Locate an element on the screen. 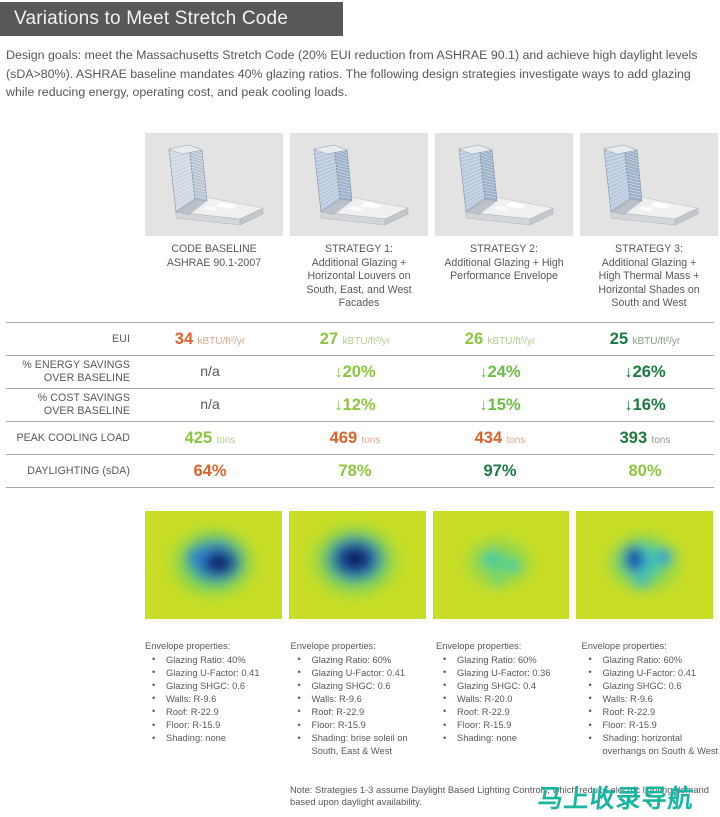 Image resolution: width=720 pixels, height=817 pixels. strategy-caption: CODE BASELINE ASHRAE 90.1-2007 is located at coordinates (214, 256).